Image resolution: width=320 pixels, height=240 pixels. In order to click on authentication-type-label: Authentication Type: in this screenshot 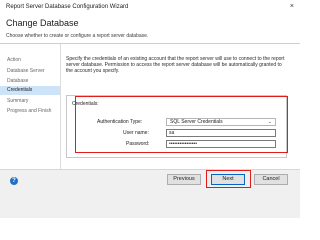, I will do `click(120, 122)`.